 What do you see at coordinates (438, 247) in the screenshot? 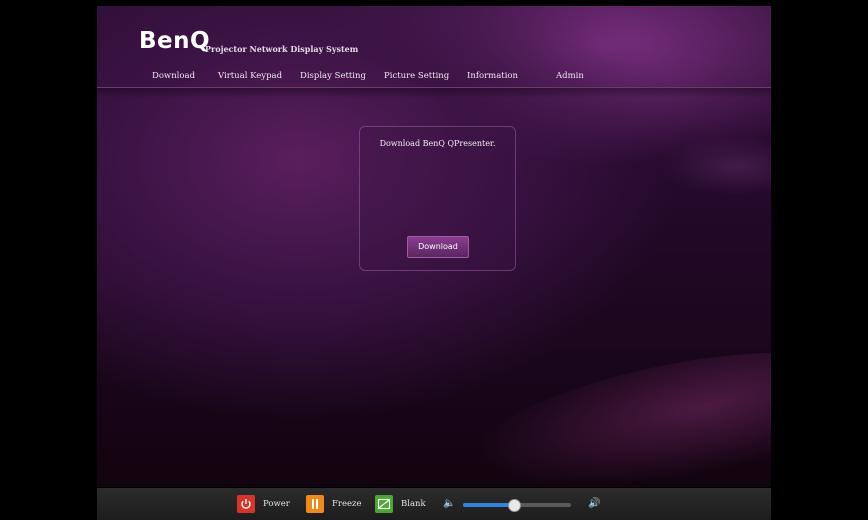
I see `download-button: Download` at bounding box center [438, 247].